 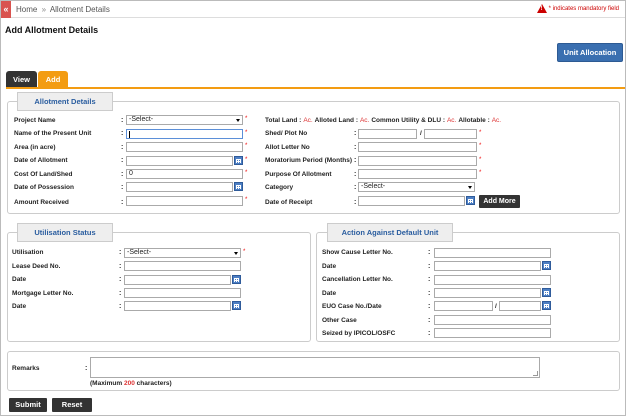 I want to click on date-allotment-input, so click(x=179, y=161).